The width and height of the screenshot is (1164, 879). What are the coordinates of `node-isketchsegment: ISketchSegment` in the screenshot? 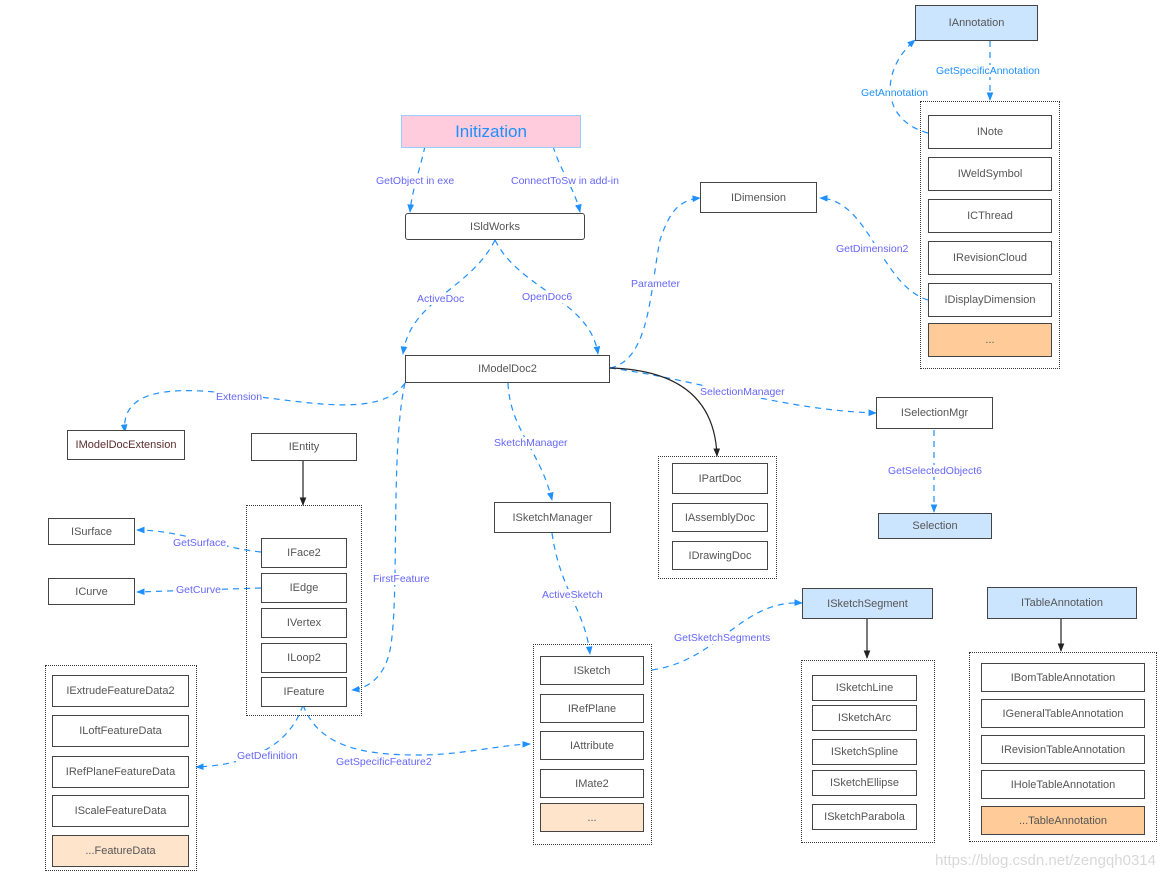 It's located at (867, 603).